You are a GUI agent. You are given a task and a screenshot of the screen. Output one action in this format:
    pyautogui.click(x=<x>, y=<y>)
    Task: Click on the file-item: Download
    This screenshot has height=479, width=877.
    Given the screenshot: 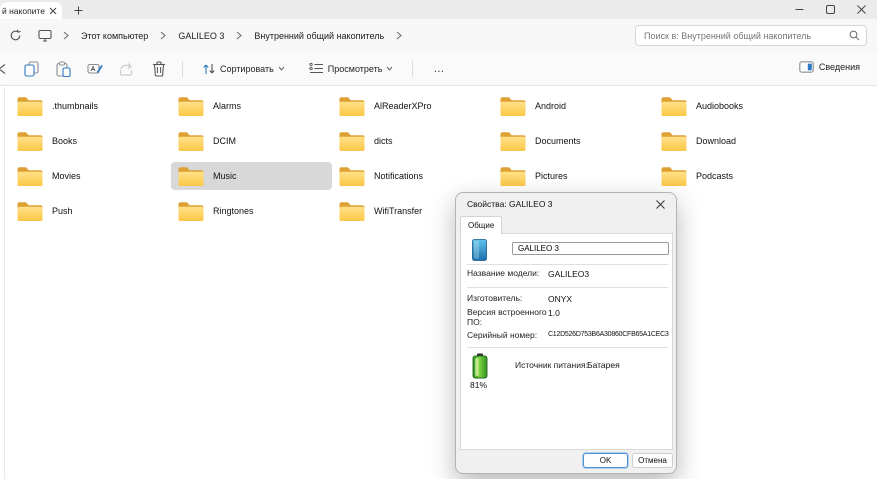 What is the action you would take?
    pyautogui.click(x=734, y=141)
    